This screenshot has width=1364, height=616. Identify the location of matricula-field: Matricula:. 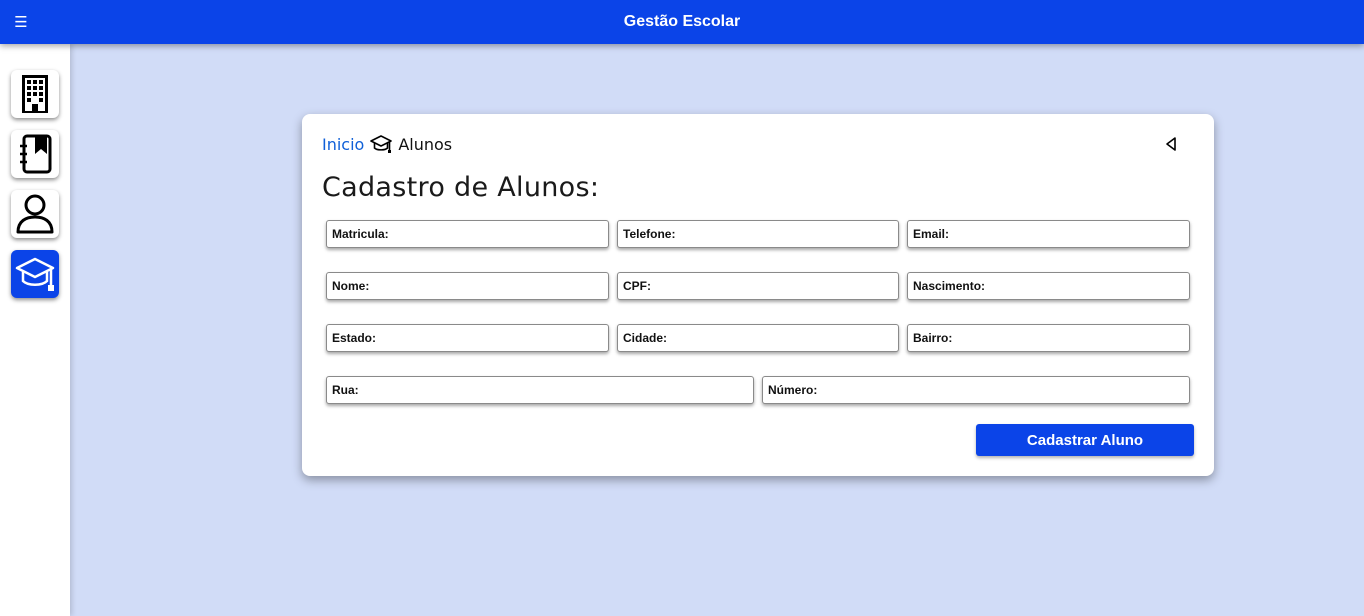
(467, 234).